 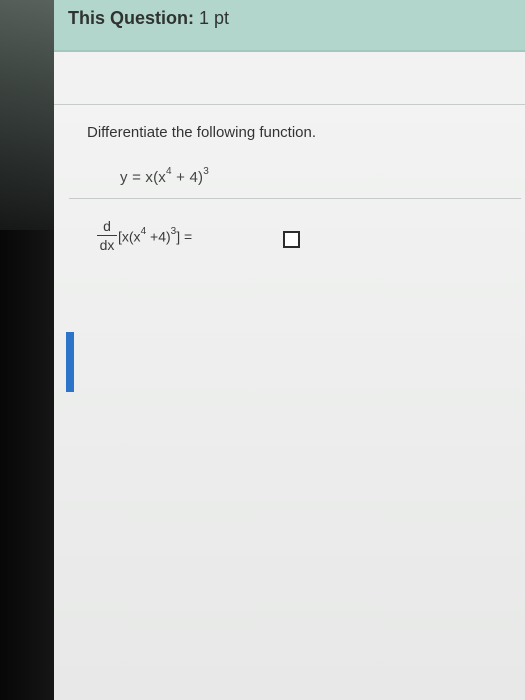 What do you see at coordinates (289, 78) in the screenshot?
I see `header-spacer` at bounding box center [289, 78].